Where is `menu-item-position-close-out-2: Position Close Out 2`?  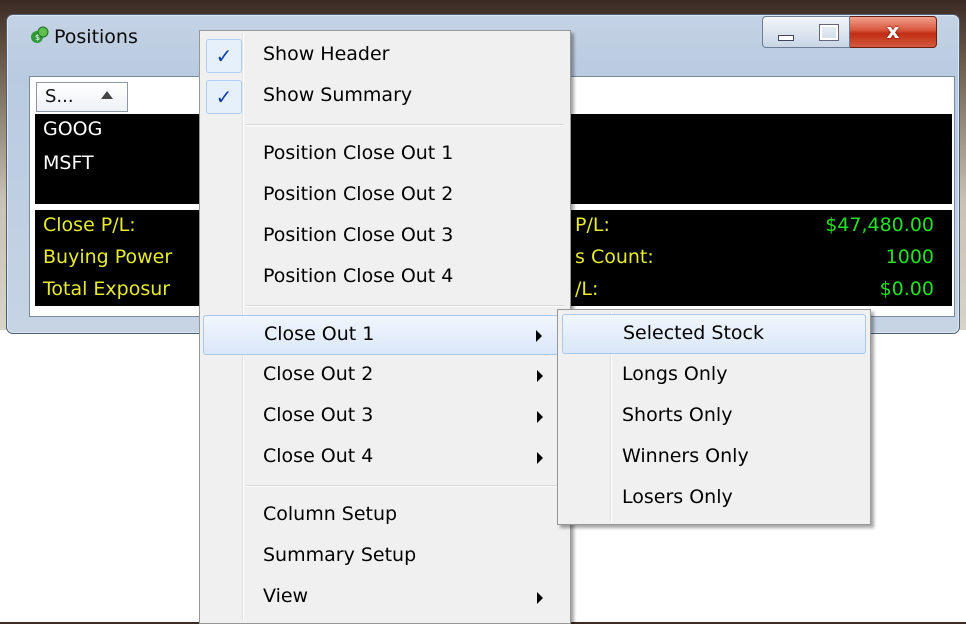 menu-item-position-close-out-2: Position Close Out 2 is located at coordinates (384, 195).